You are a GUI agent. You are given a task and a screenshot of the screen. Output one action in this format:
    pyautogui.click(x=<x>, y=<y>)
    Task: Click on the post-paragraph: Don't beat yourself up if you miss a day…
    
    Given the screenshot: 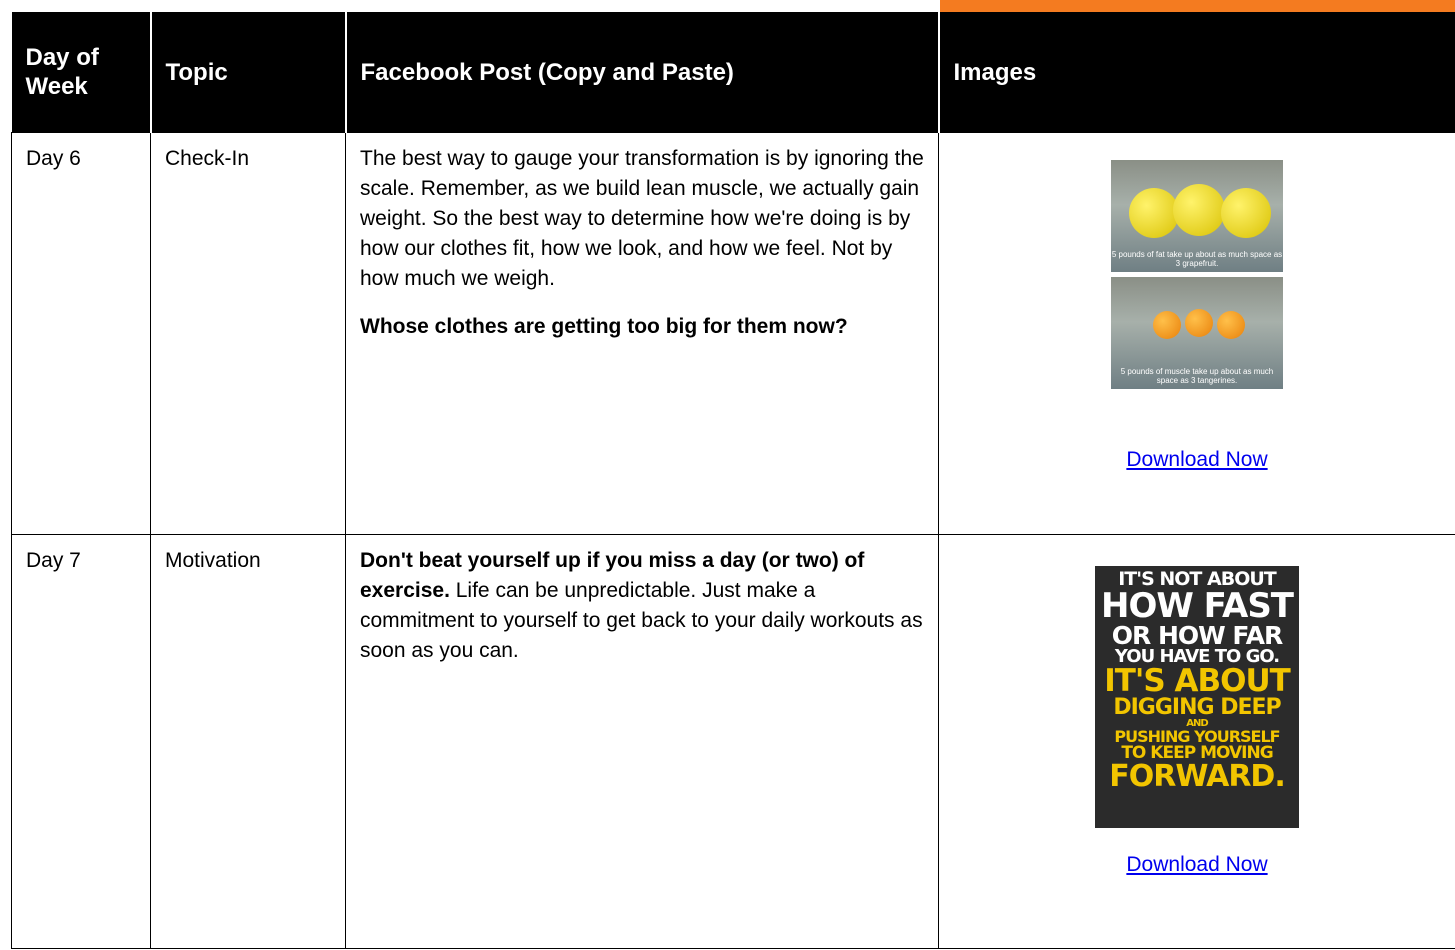 What is the action you would take?
    pyautogui.click(x=642, y=606)
    